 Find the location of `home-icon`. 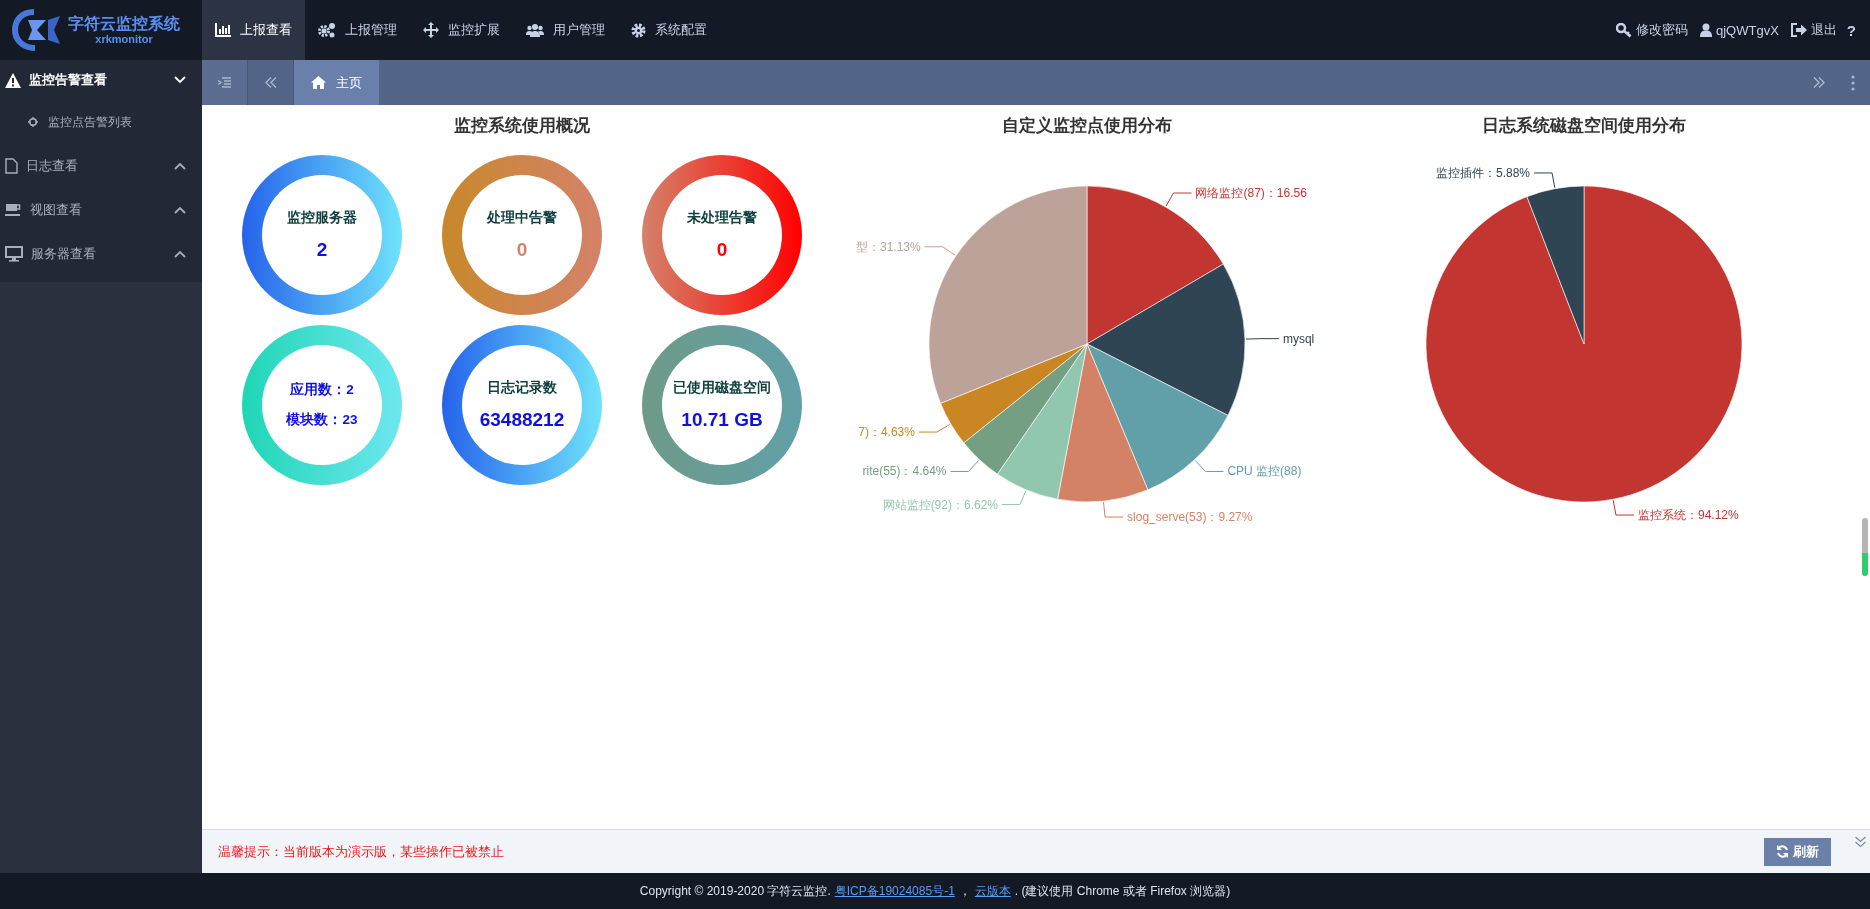

home-icon is located at coordinates (318, 82).